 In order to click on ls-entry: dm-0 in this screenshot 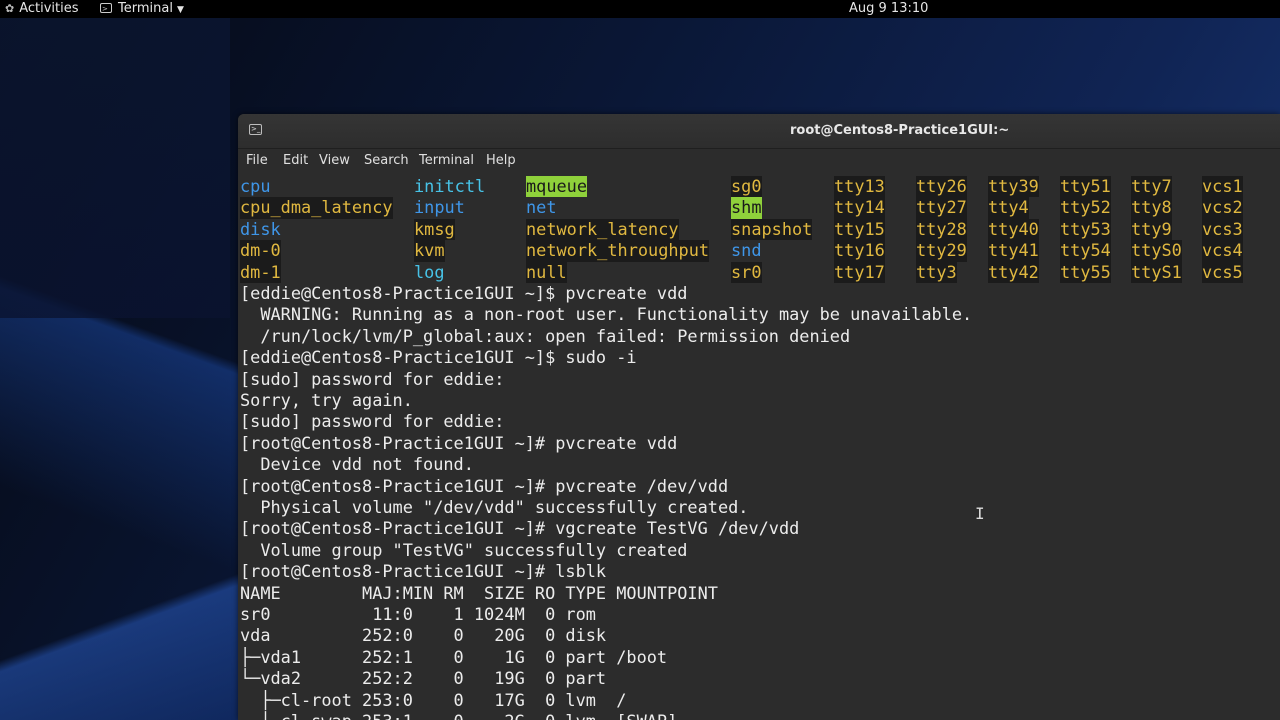, I will do `click(260, 251)`.